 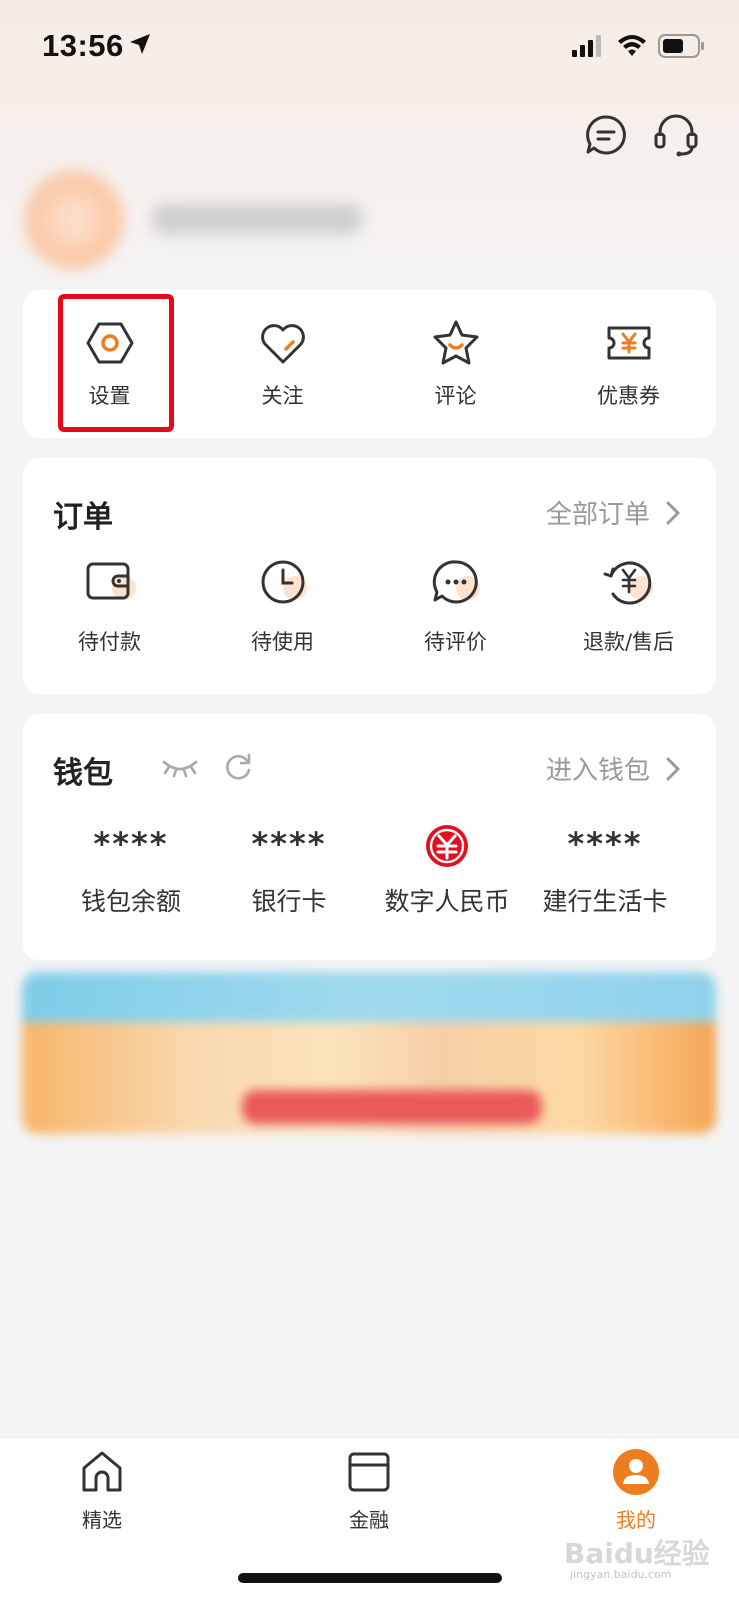 I want to click on banner-sky, so click(x=369, y=997).